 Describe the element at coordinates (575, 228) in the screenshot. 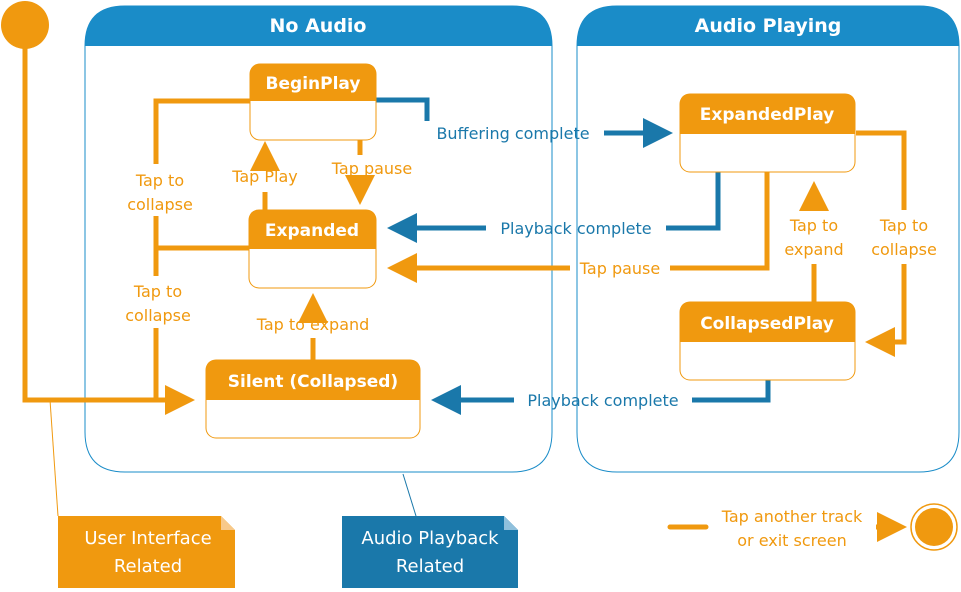

I see `label-playback-complete-expanded: Playback complete` at that location.